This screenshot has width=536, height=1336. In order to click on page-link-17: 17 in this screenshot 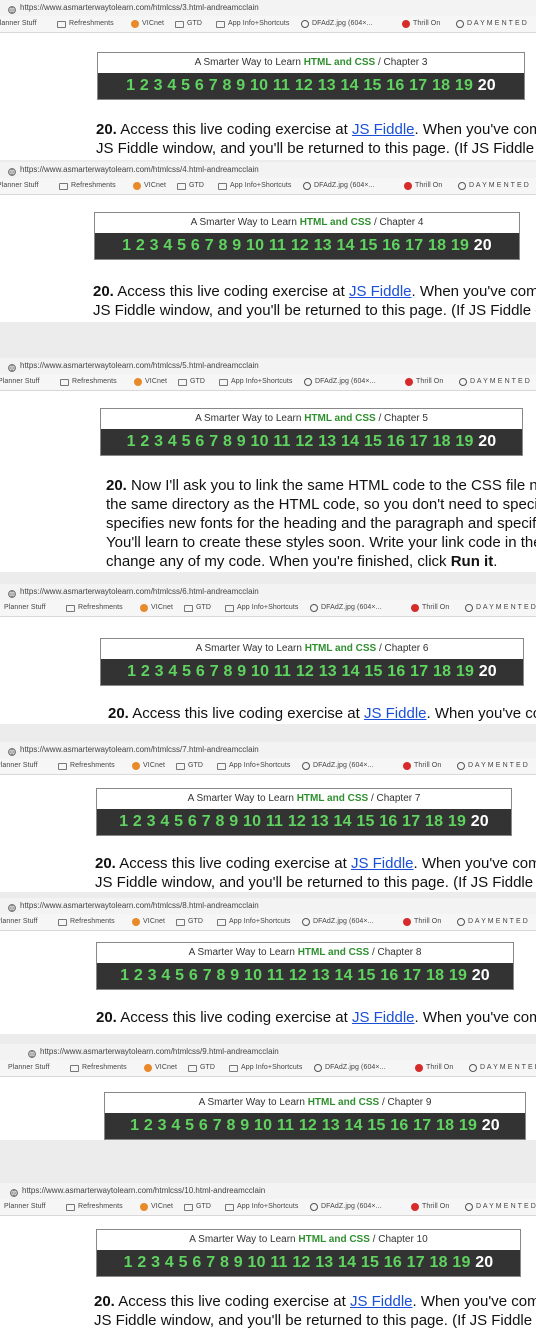, I will do `click(419, 441)`.